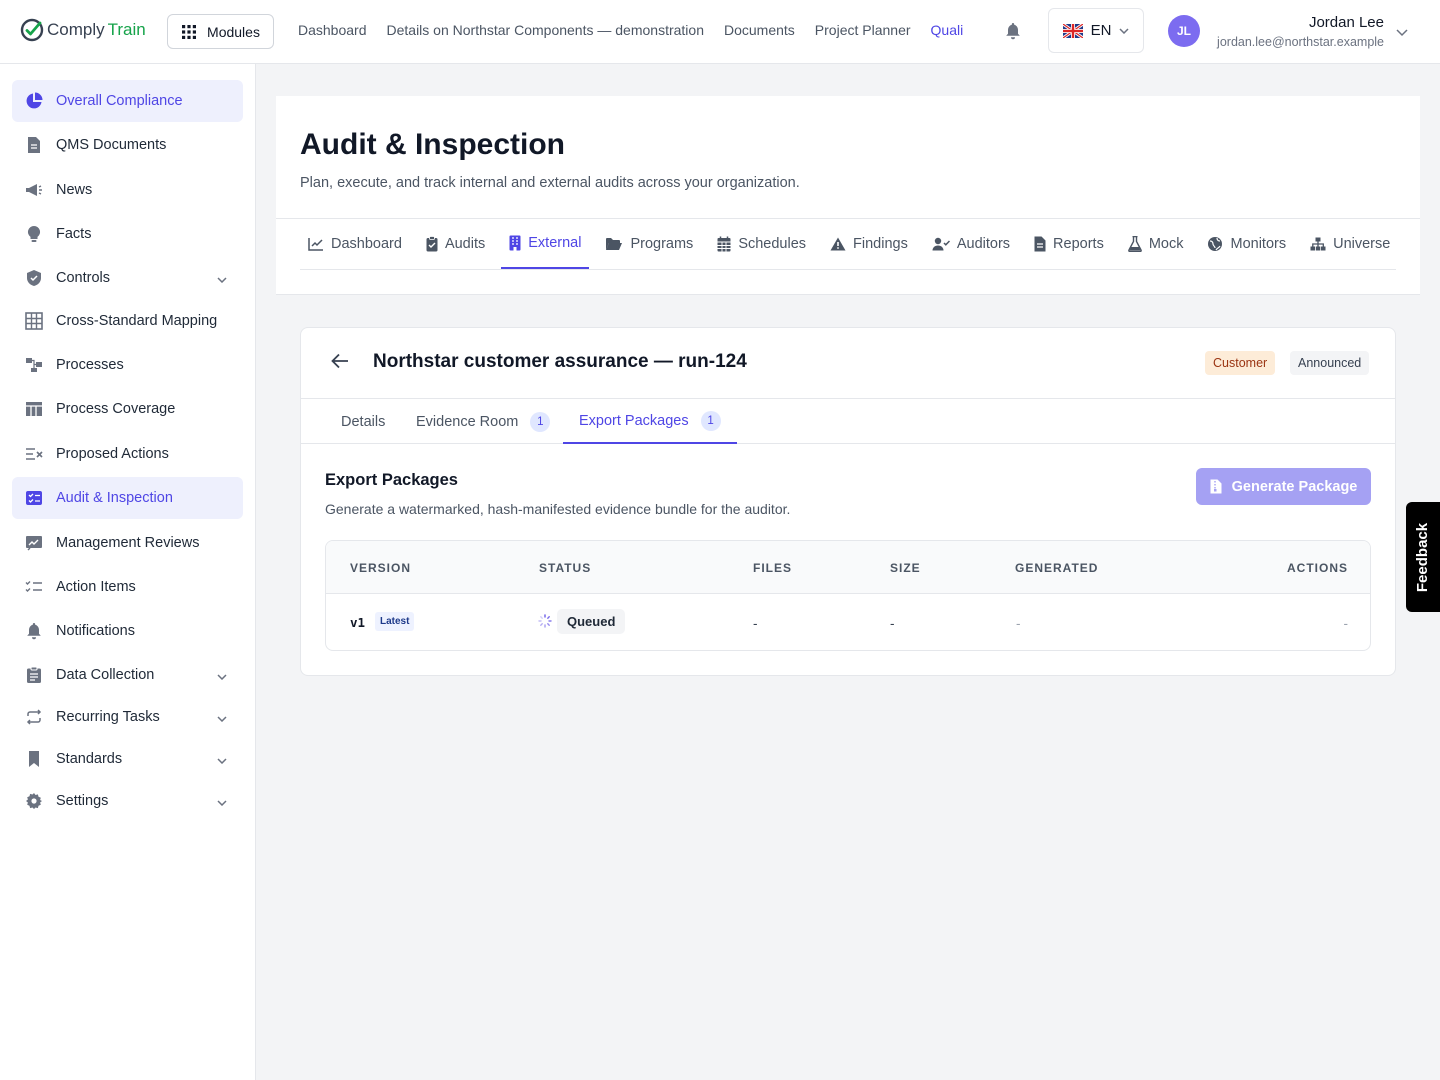  I want to click on check-circle-logo-icon, so click(32, 30).